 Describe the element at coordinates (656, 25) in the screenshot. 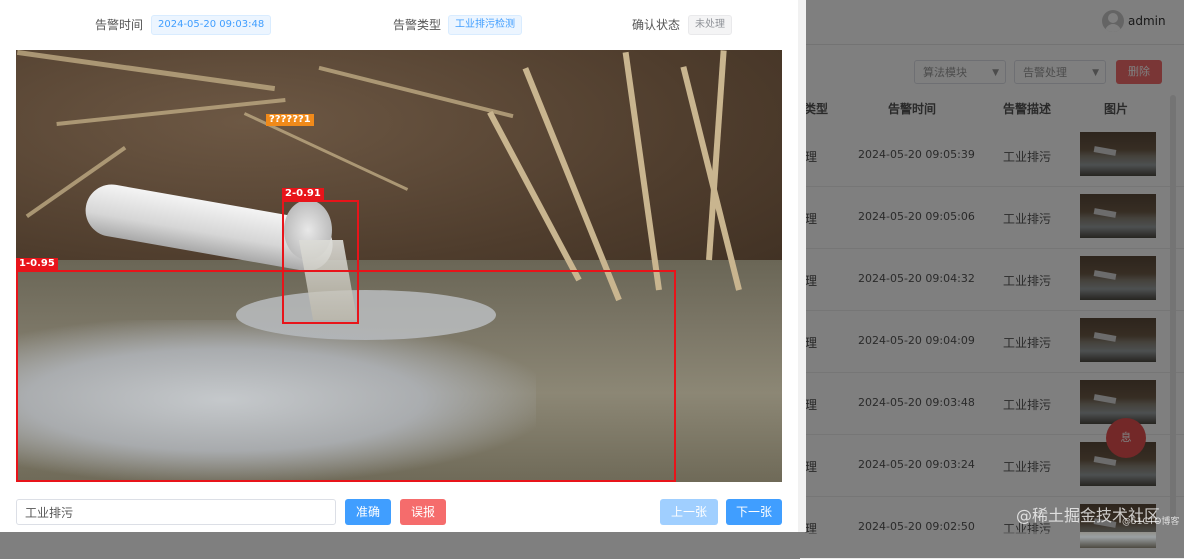

I see `confirm-status-label: 确认状态` at that location.